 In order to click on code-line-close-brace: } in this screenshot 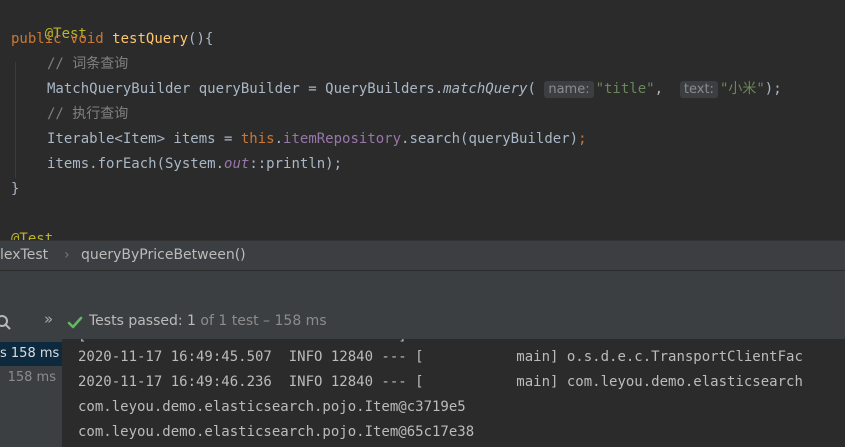, I will do `click(15, 189)`.